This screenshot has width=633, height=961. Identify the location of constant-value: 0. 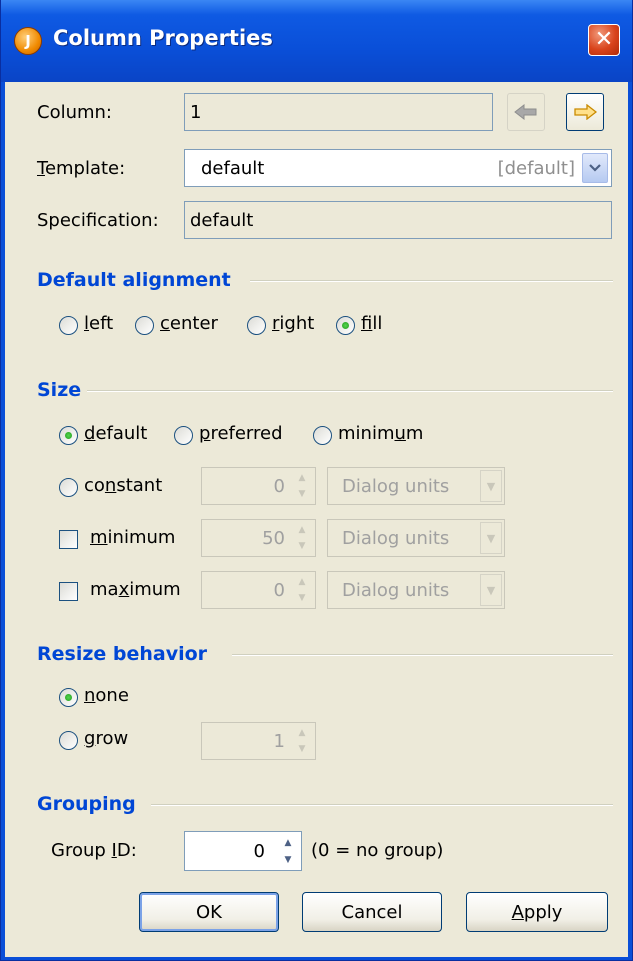
(279, 486).